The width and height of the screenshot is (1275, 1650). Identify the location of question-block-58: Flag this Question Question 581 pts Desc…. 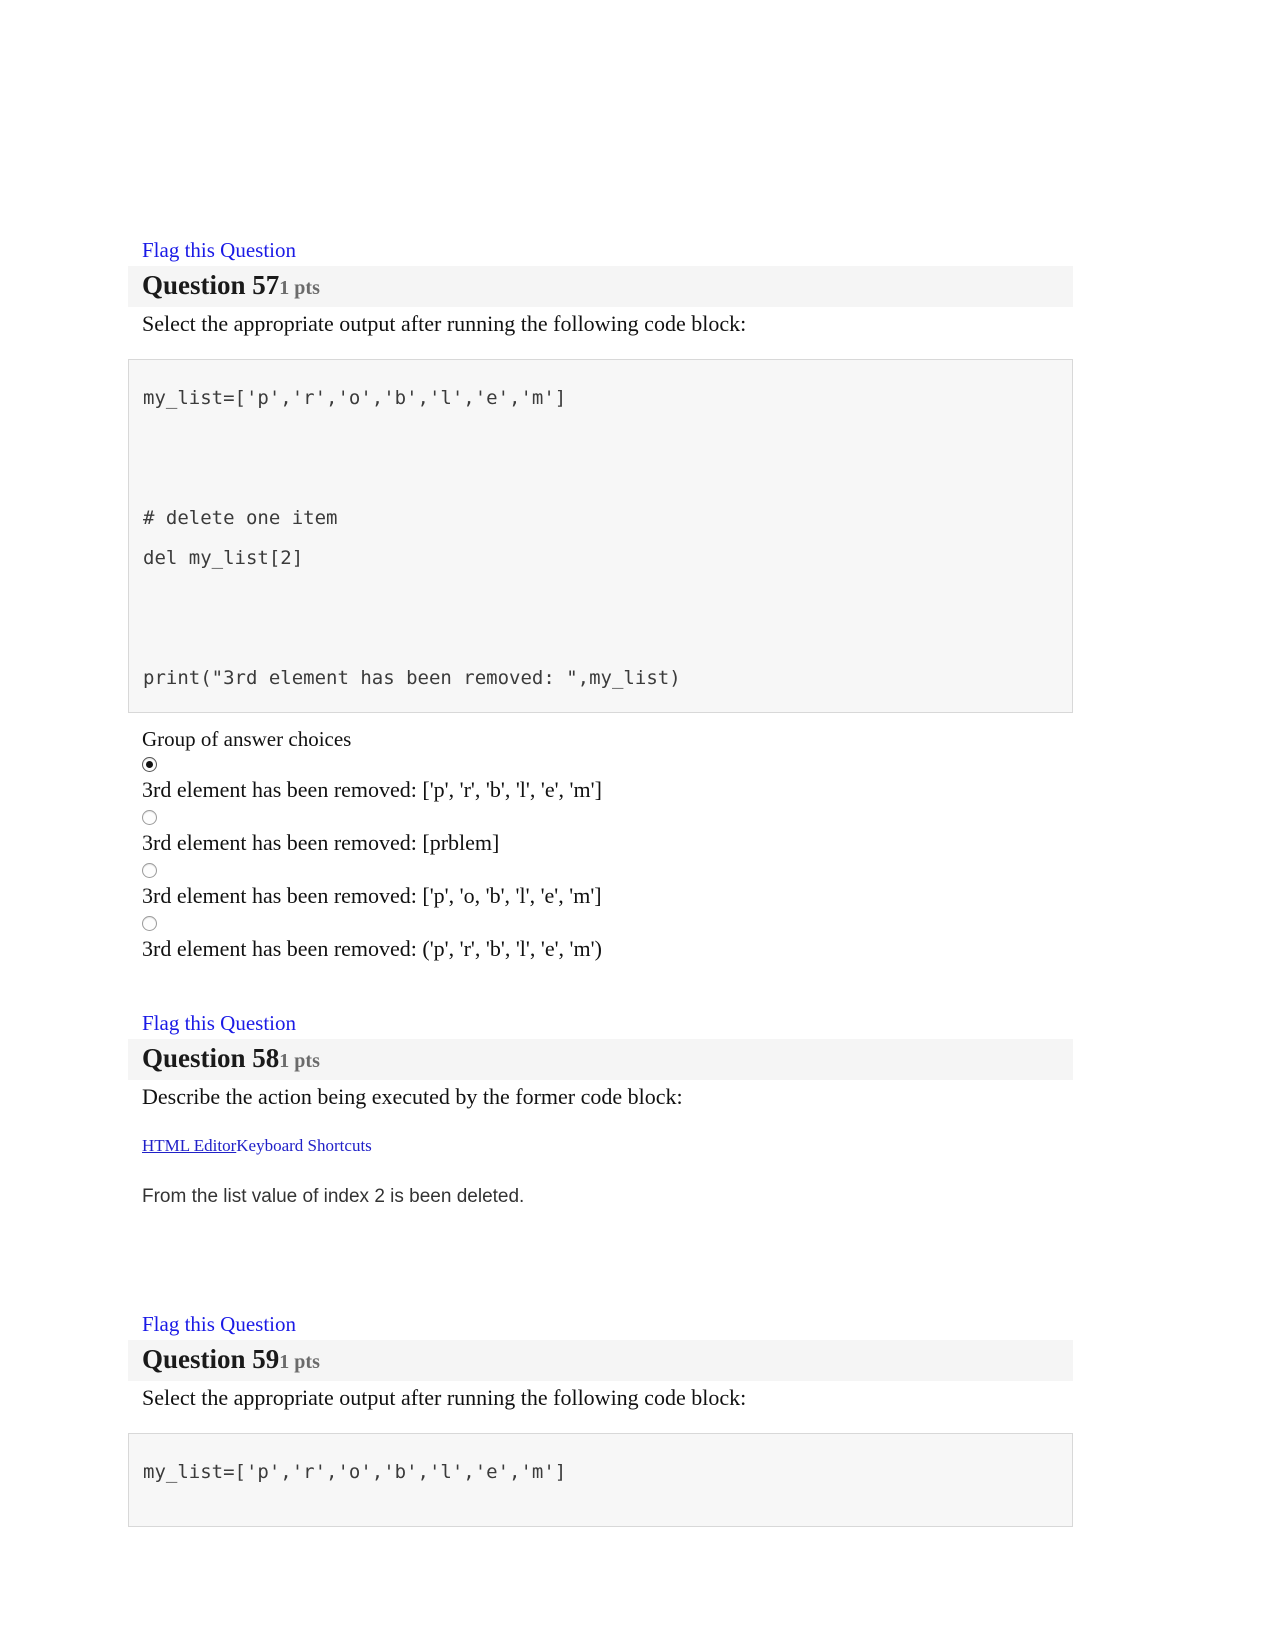
(600, 1109).